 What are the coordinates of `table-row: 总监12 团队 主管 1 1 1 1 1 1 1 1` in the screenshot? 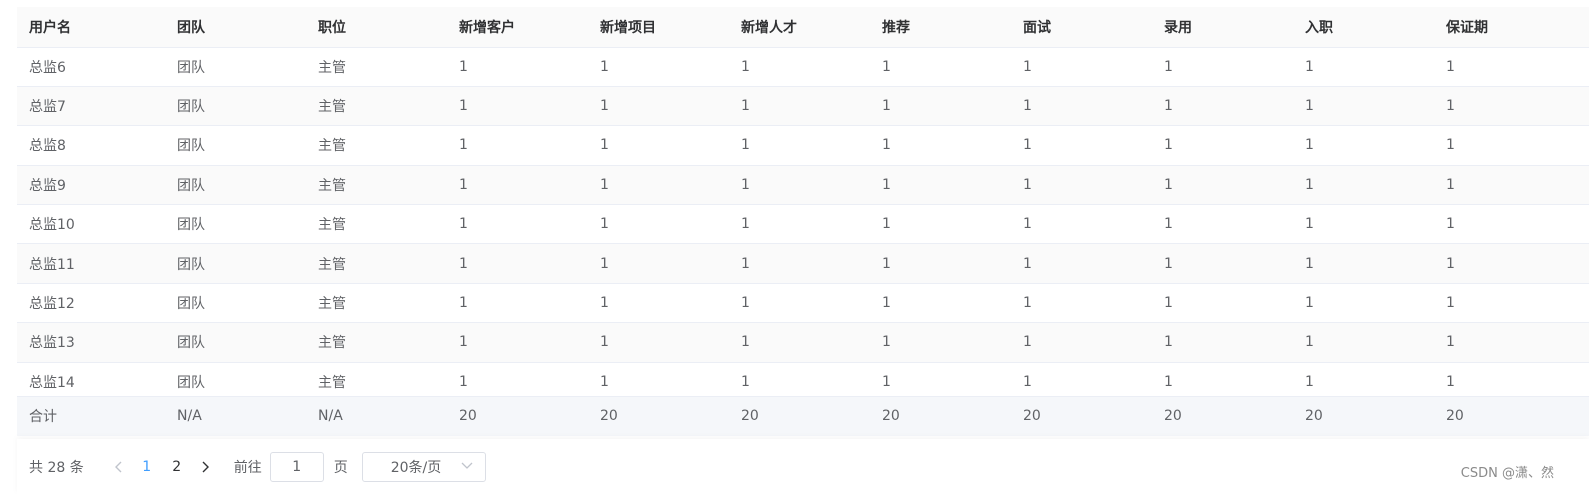 It's located at (803, 303).